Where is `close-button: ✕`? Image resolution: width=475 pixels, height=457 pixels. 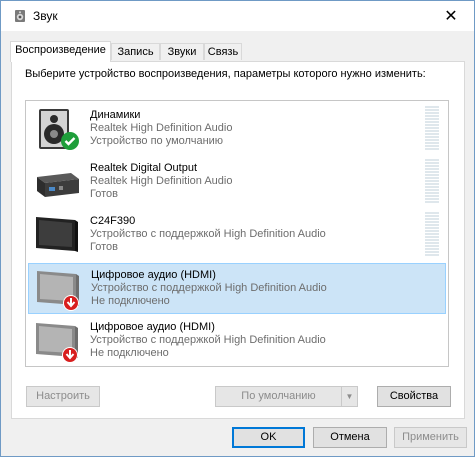 close-button: ✕ is located at coordinates (451, 16).